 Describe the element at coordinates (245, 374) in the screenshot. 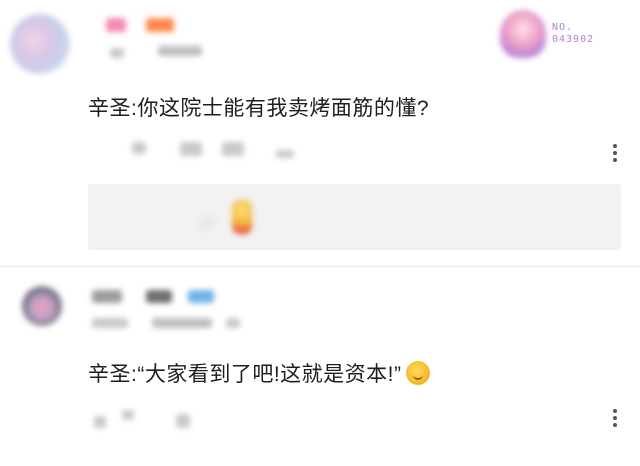

I see `comment-text-content: 辛圣:“大家看到了吧!这就是资本!”` at that location.